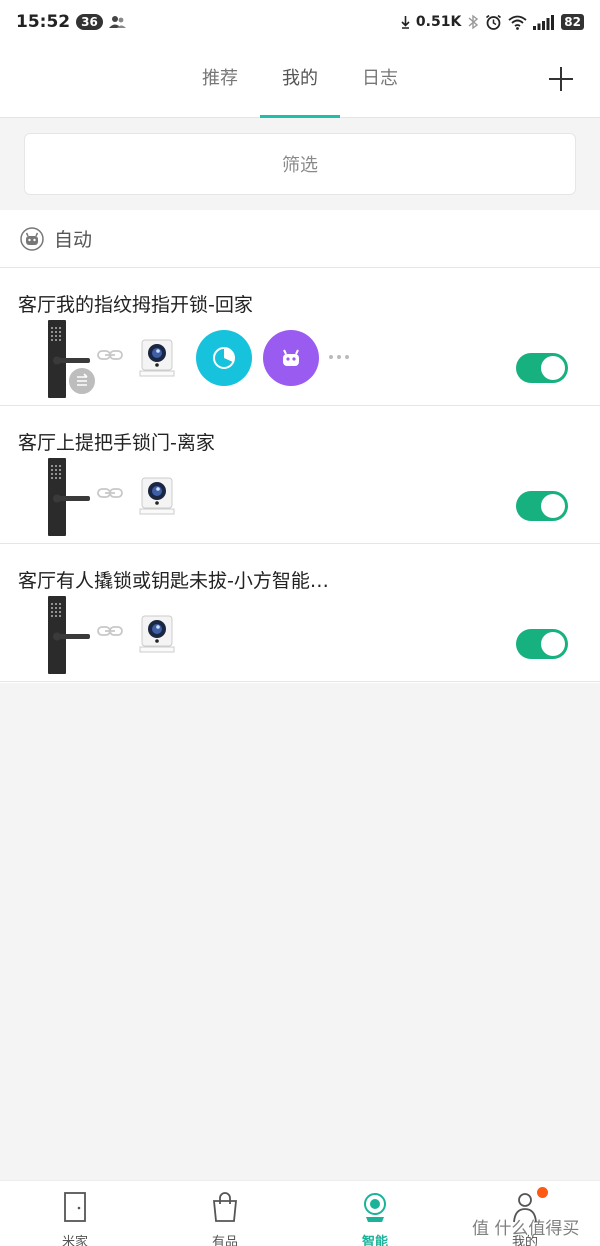 The image size is (600, 1246). I want to click on notification-dot, so click(542, 1192).